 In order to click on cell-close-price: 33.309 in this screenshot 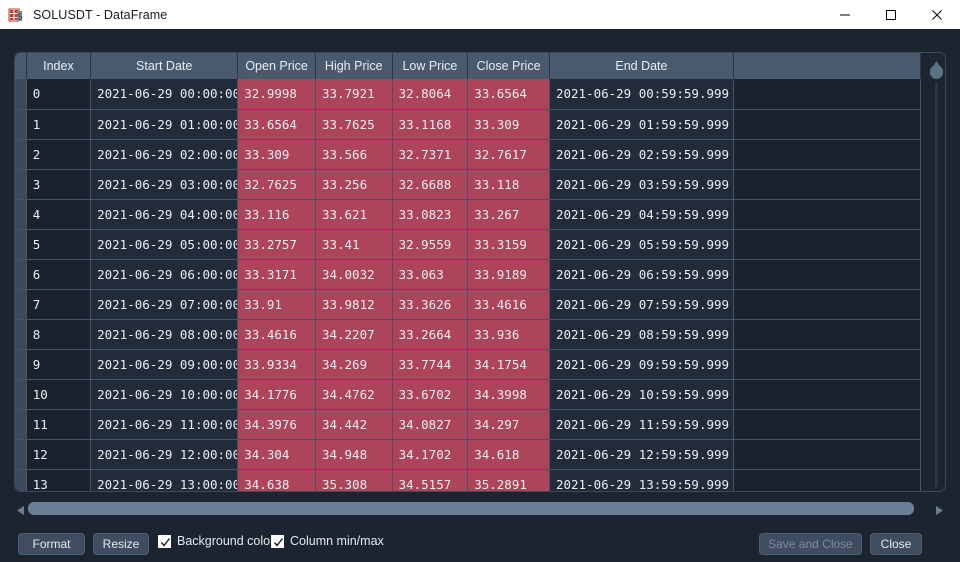, I will do `click(508, 124)`.